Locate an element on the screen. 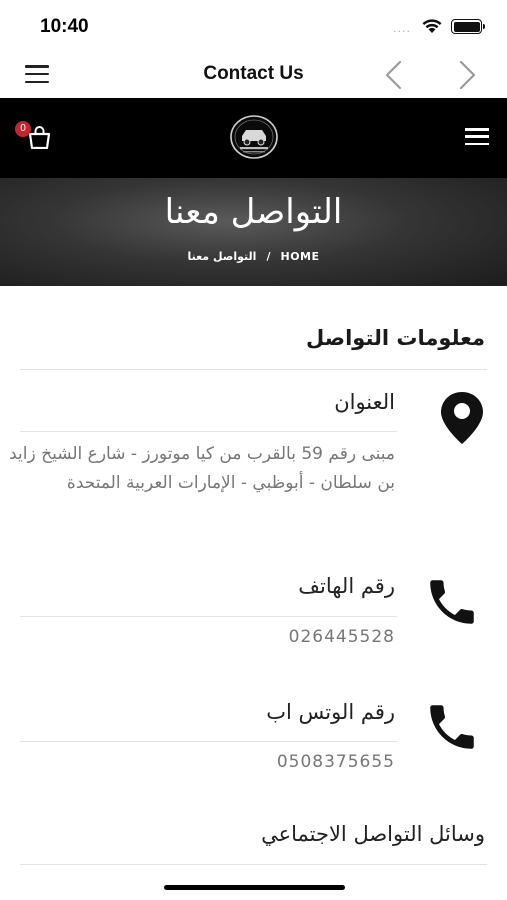 The height and width of the screenshot is (900, 507). back-arrow-icon is located at coordinates (394, 75).